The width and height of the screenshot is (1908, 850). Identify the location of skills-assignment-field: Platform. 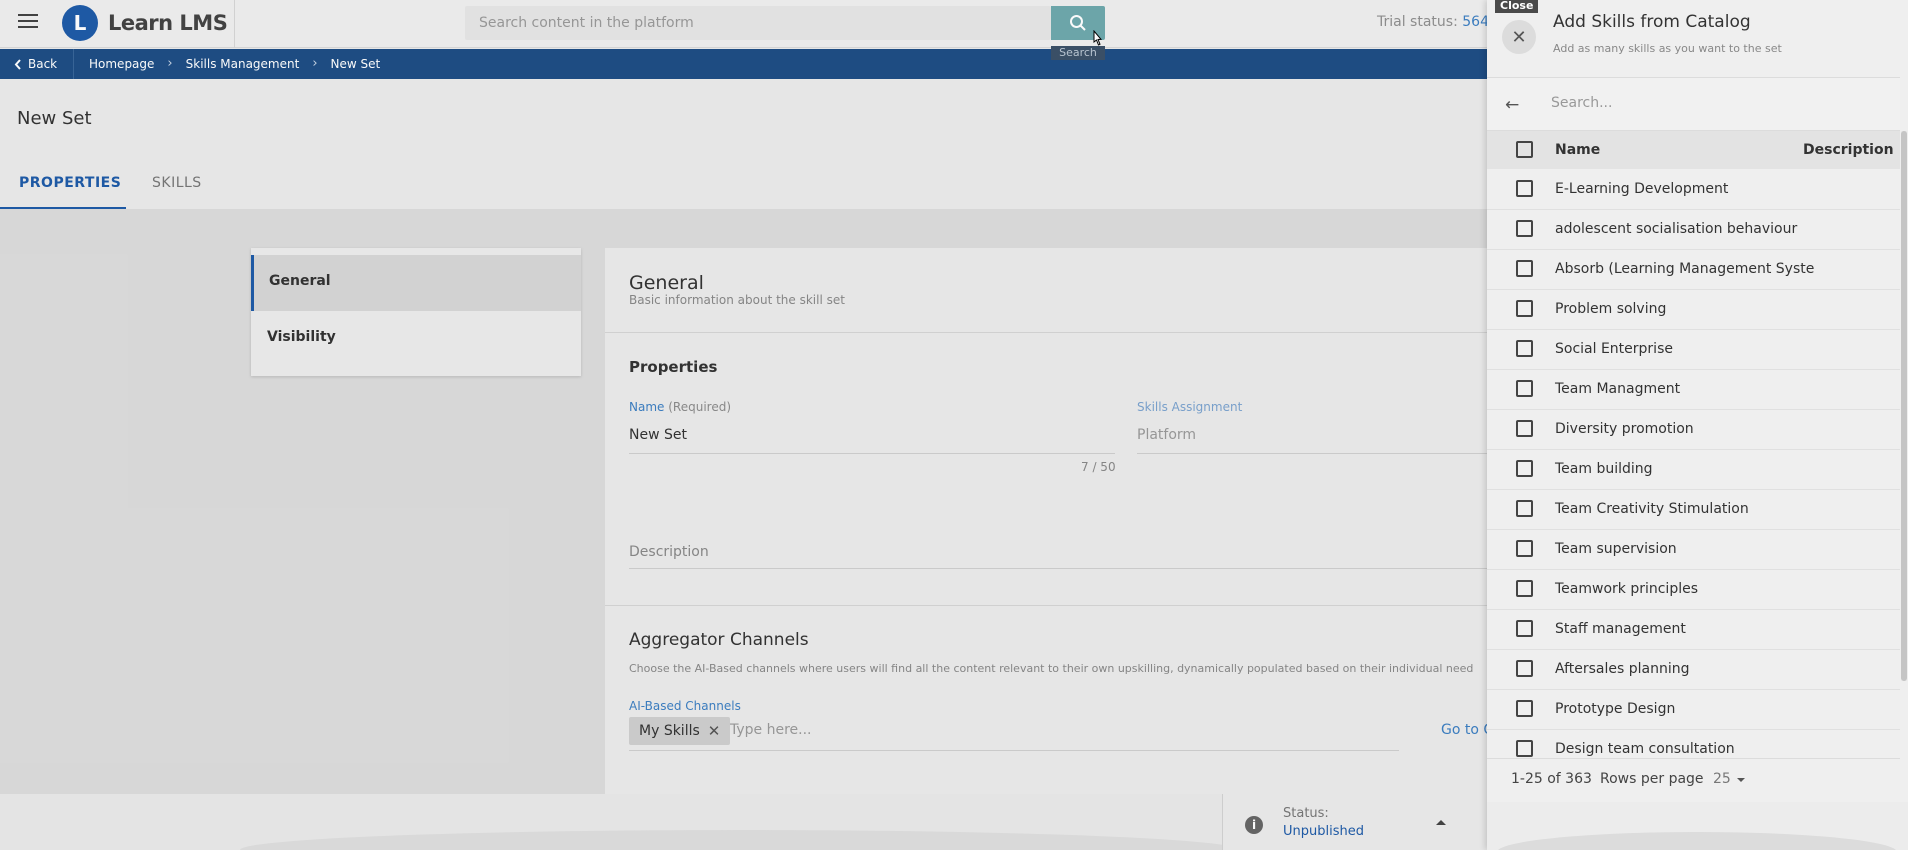
(1167, 435).